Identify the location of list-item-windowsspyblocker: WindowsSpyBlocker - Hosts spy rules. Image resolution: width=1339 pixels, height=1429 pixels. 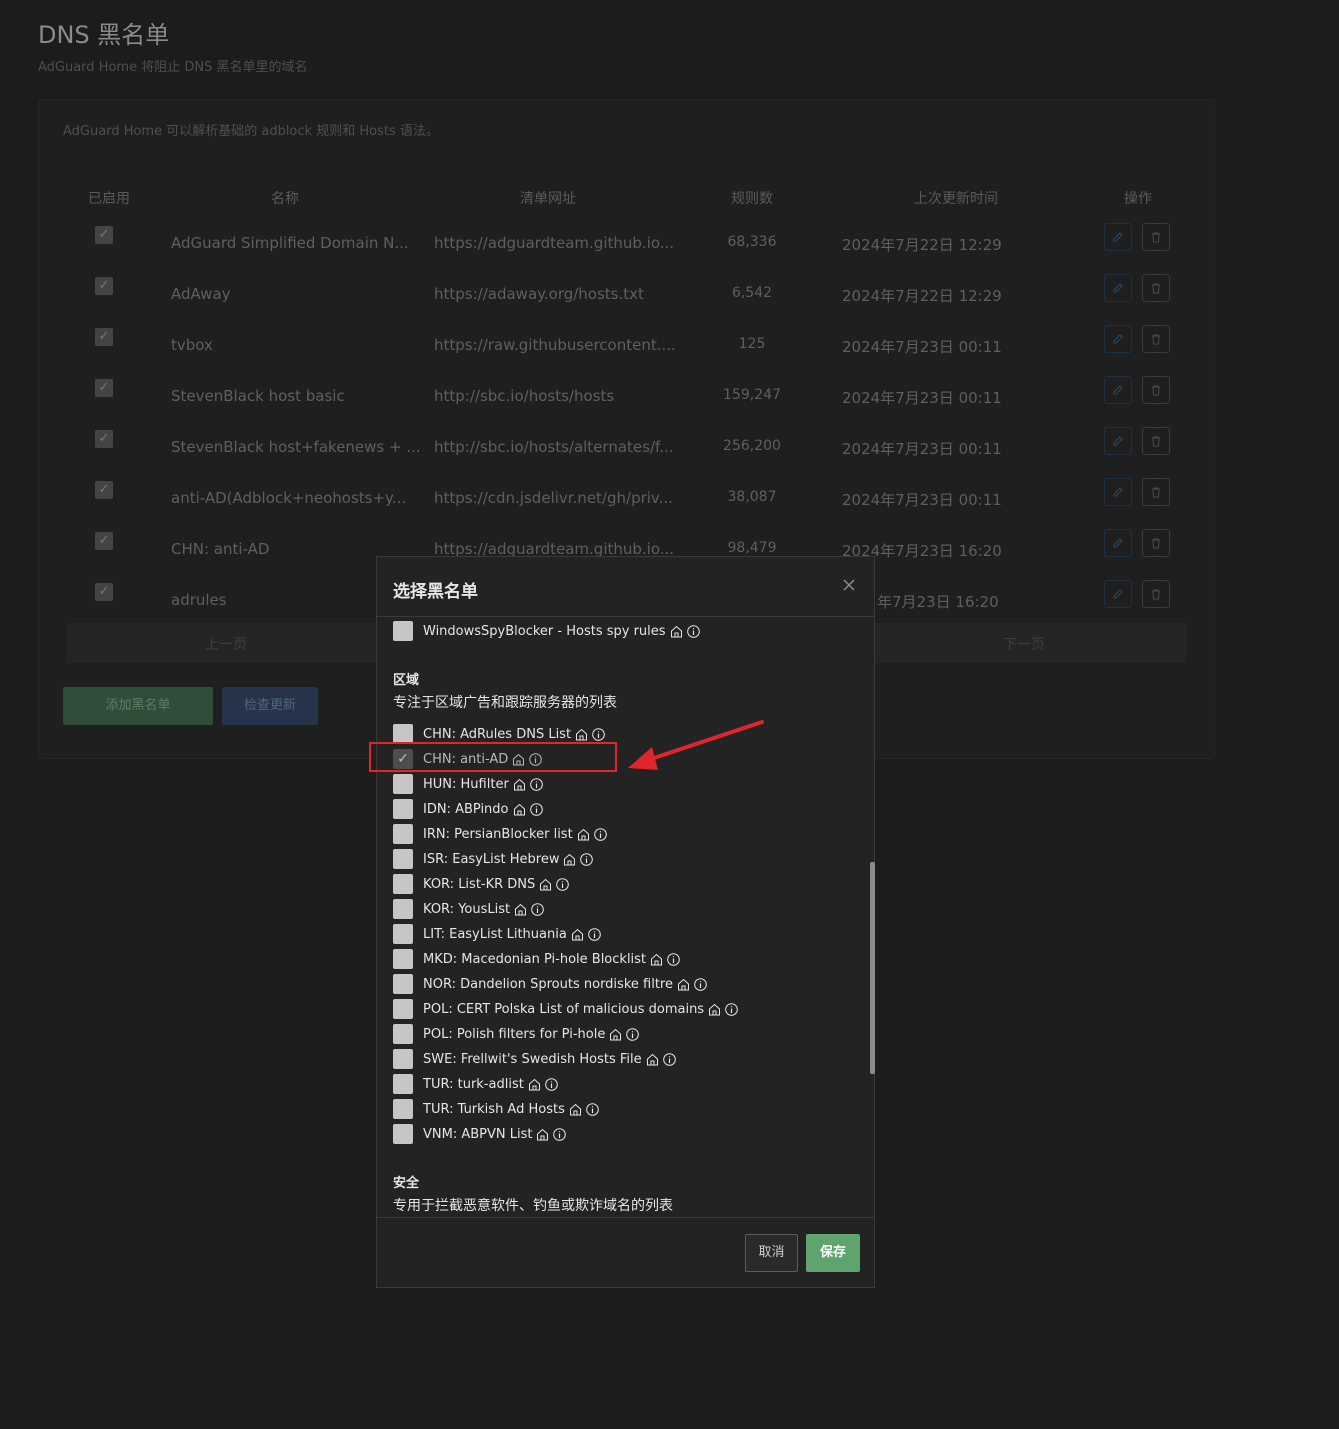
(546, 631).